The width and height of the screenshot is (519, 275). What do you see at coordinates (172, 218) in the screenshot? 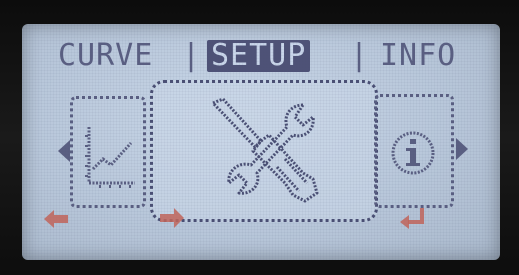
I see `softkey-right-arrow-icon` at bounding box center [172, 218].